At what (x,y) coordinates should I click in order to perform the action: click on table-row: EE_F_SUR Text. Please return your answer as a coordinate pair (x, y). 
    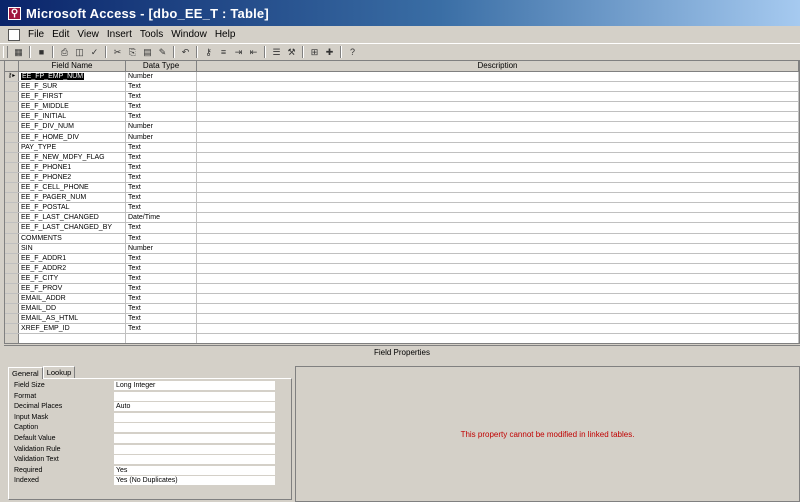
    Looking at the image, I should click on (402, 87).